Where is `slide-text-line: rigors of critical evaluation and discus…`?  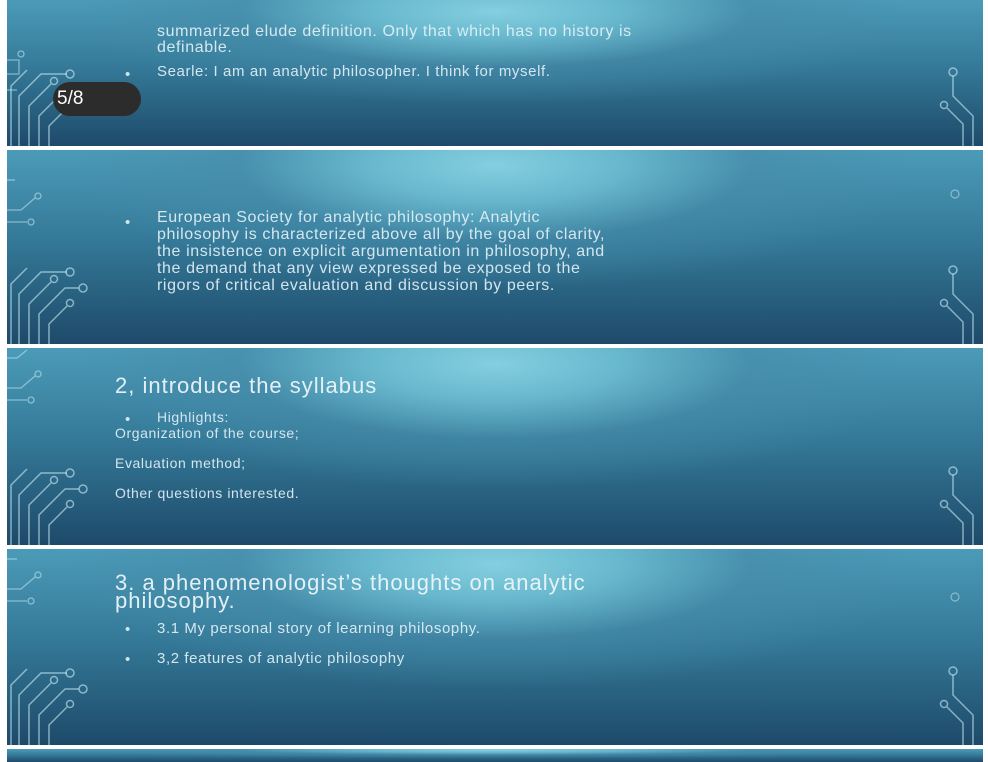
slide-text-line: rigors of critical evaluation and discus… is located at coordinates (356, 285).